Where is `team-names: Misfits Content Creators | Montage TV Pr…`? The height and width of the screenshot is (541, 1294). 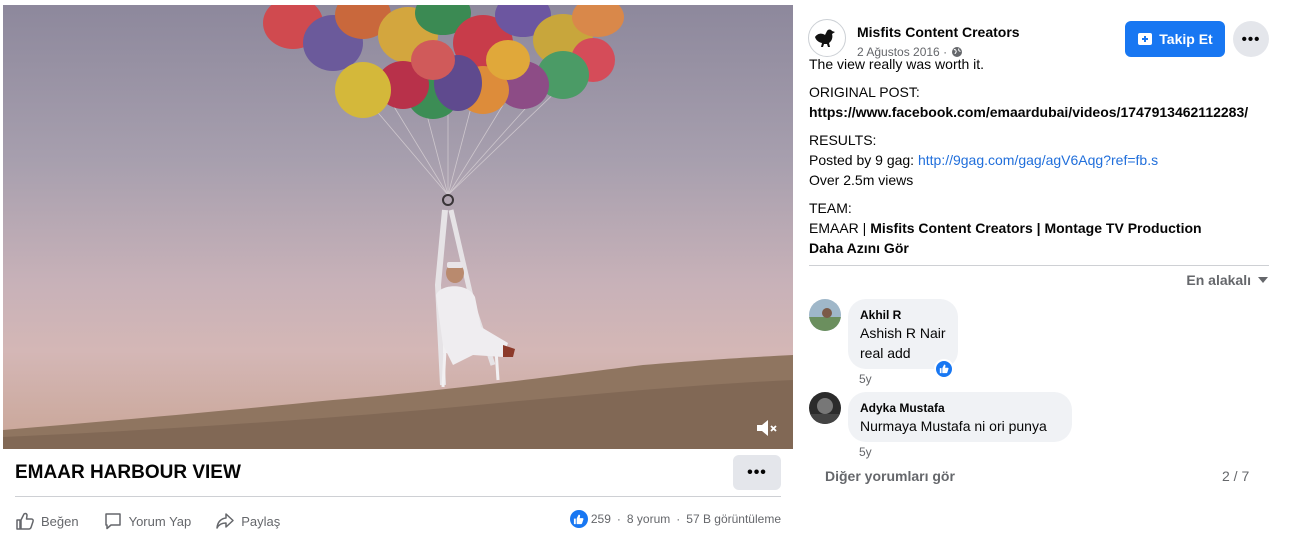 team-names: Misfits Content Creators | Montage TV Pr… is located at coordinates (1035, 228).